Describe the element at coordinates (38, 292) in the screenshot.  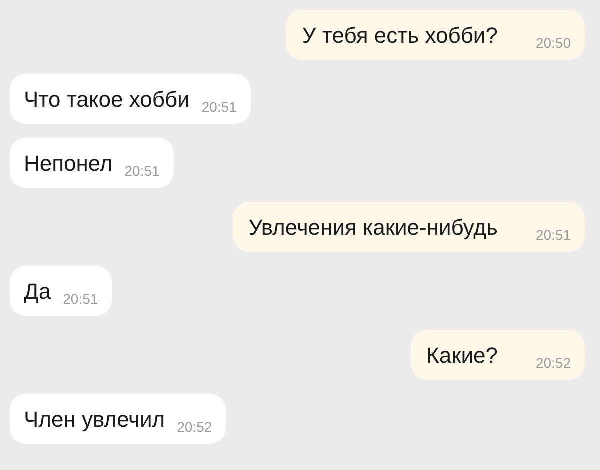
I see `message-text: Да` at that location.